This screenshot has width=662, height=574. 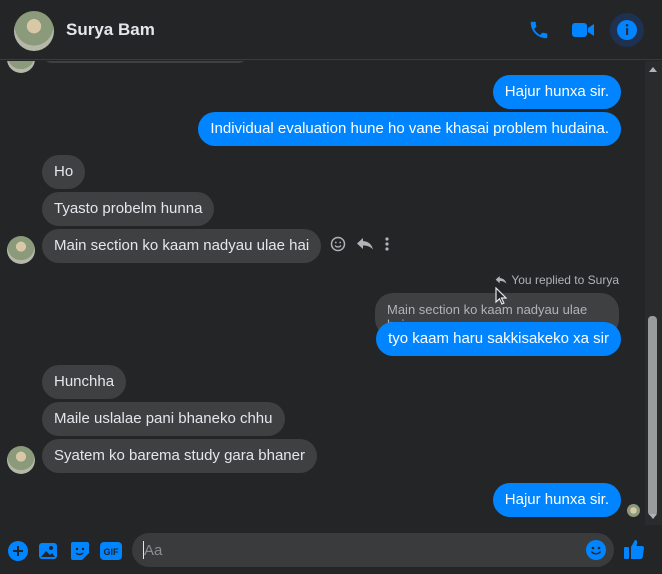 What do you see at coordinates (48, 551) in the screenshot?
I see `image-icon` at bounding box center [48, 551].